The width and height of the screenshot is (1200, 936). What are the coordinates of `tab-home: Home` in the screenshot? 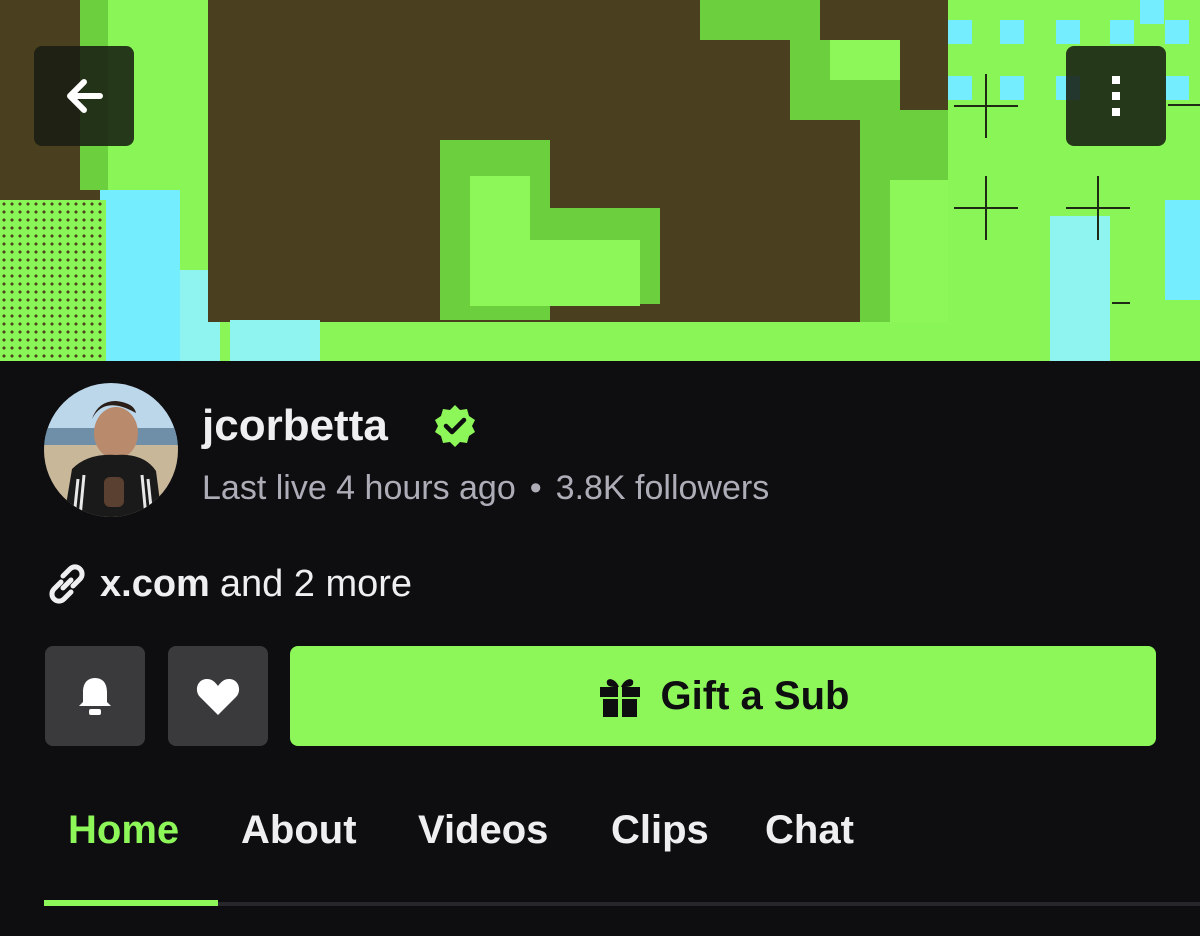 It's located at (123, 830).